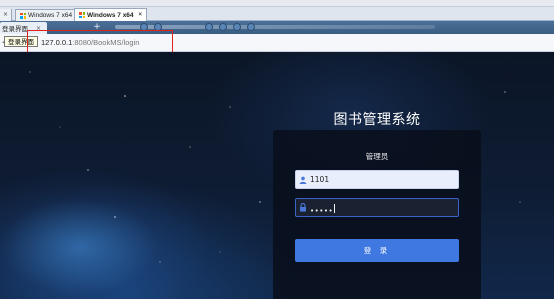  I want to click on lock-icon, so click(303, 207).